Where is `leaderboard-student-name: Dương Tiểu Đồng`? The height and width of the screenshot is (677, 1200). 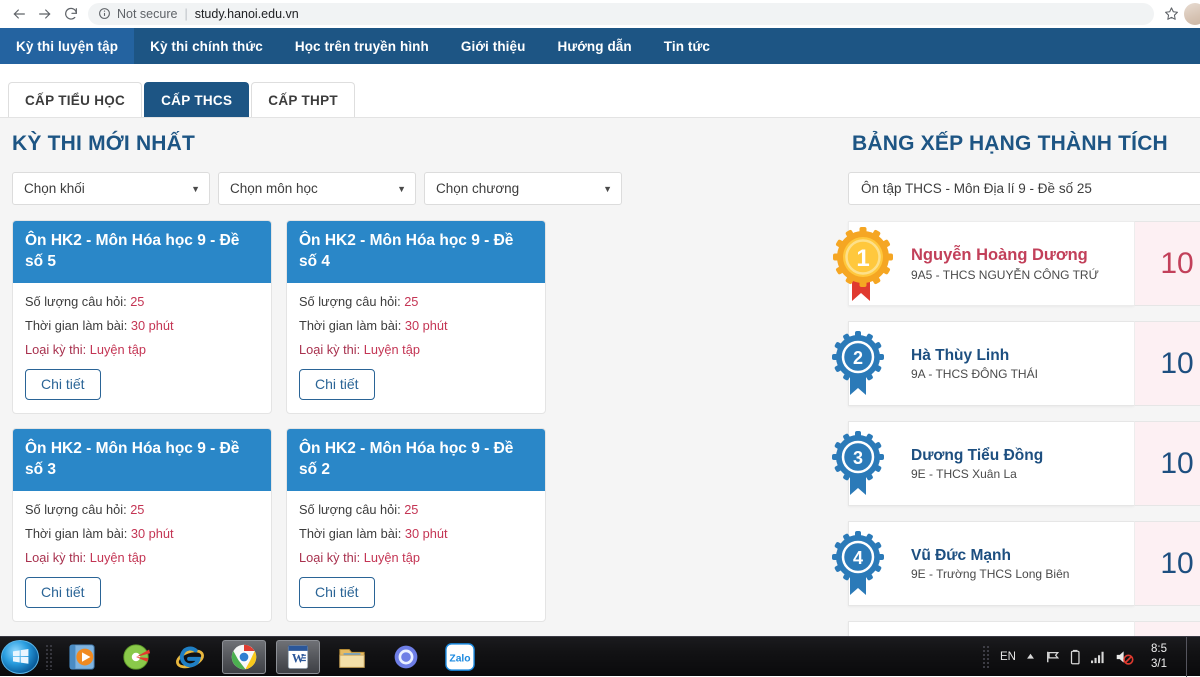
leaderboard-student-name: Dương Tiểu Đồng is located at coordinates (977, 455).